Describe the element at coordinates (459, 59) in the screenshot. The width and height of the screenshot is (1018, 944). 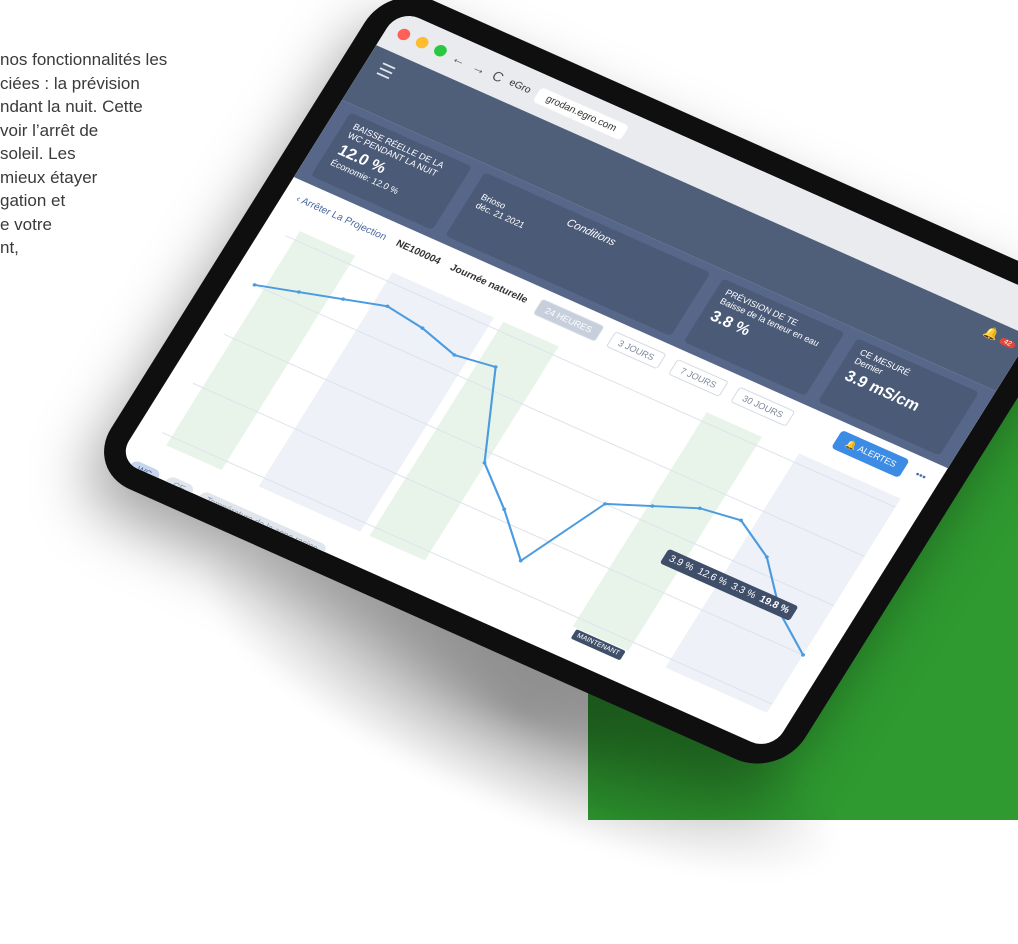
I see `back-arrow-icon: ←` at that location.